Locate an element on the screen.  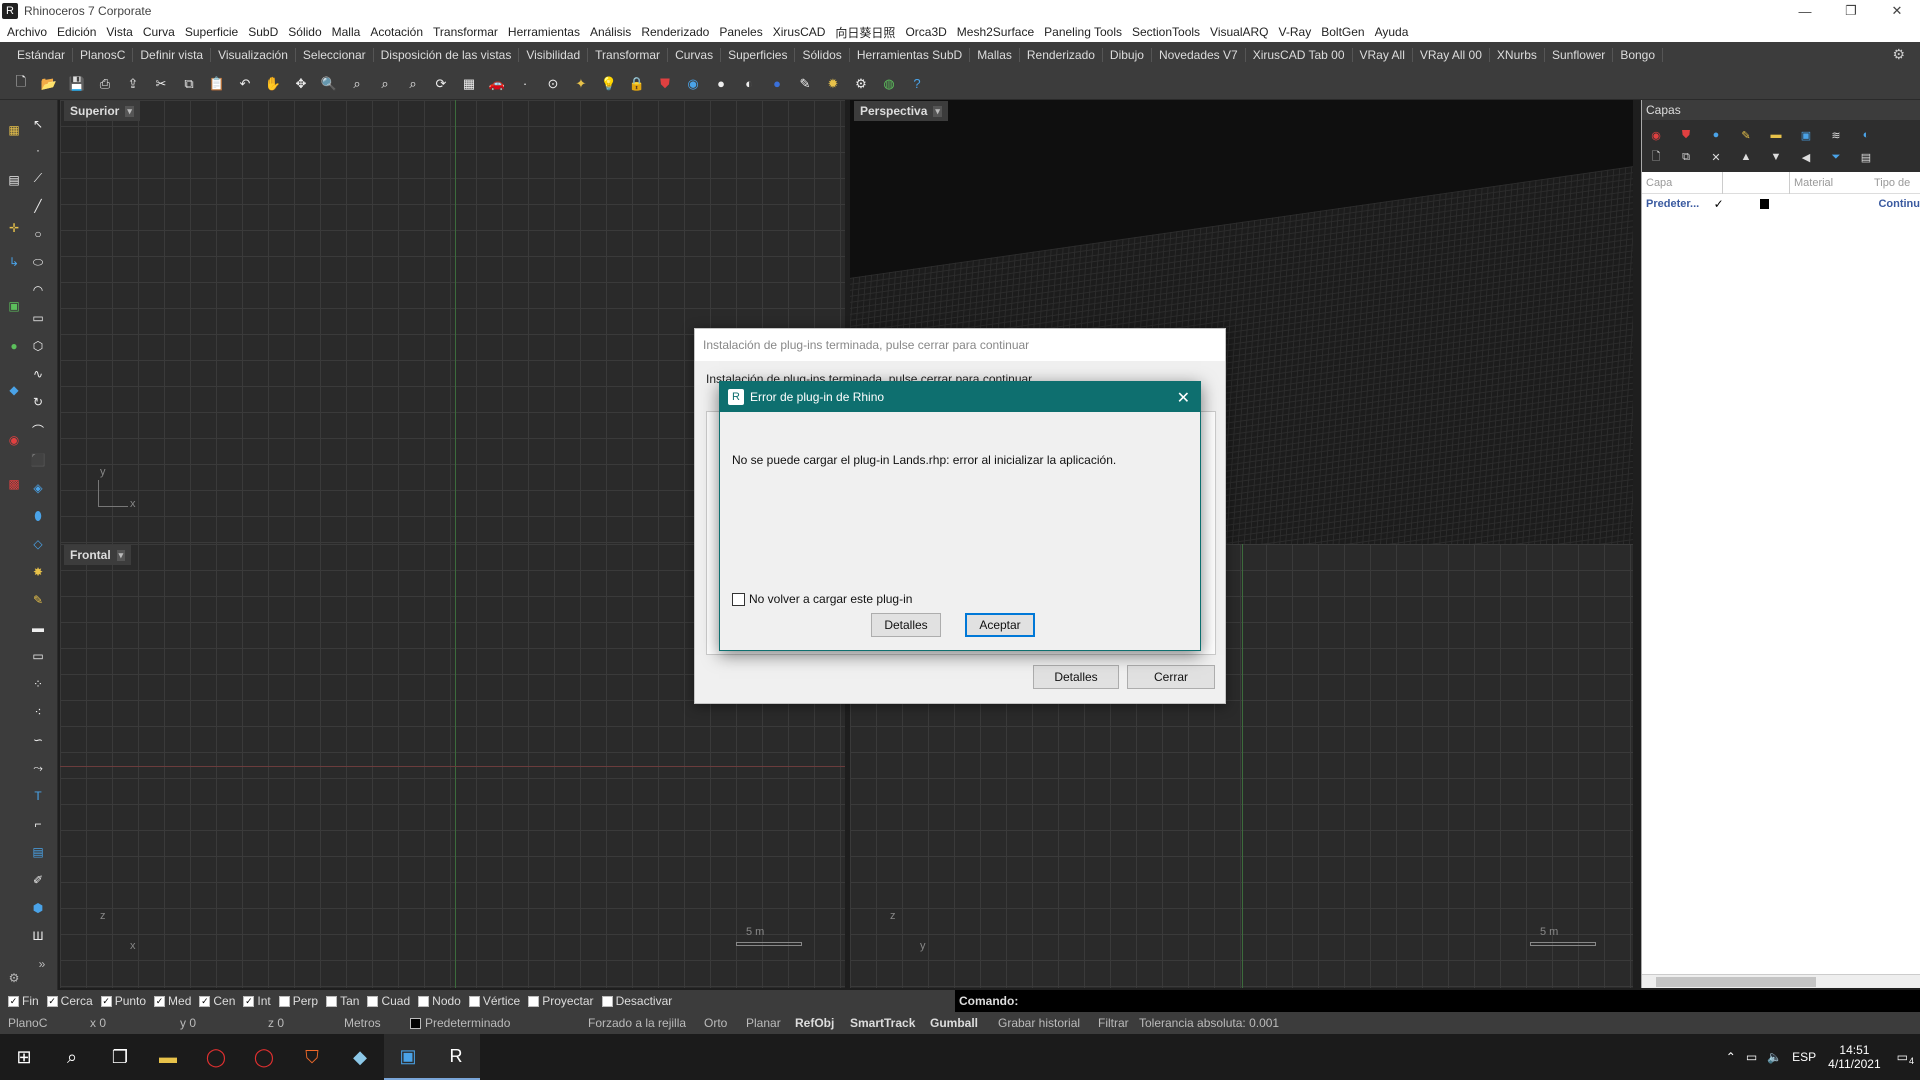
tray-chevron-up-icon: ⌃ is located at coordinates (1731, 1057).